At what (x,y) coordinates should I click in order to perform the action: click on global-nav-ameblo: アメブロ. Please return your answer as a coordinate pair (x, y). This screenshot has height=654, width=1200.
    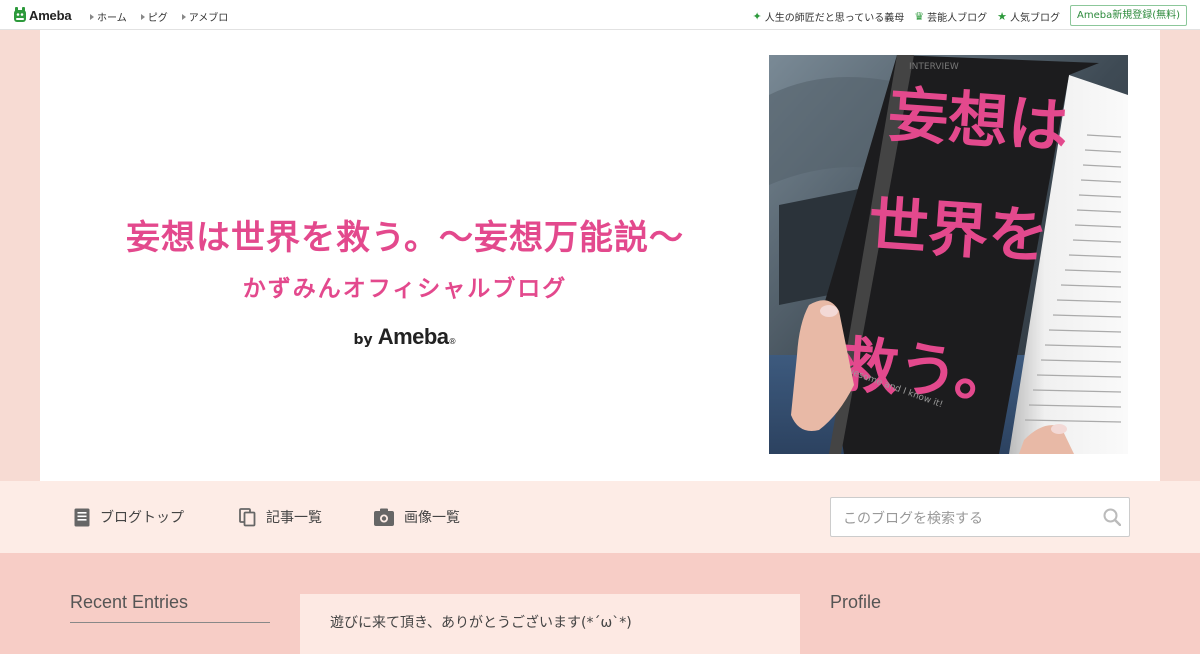
    Looking at the image, I should click on (205, 16).